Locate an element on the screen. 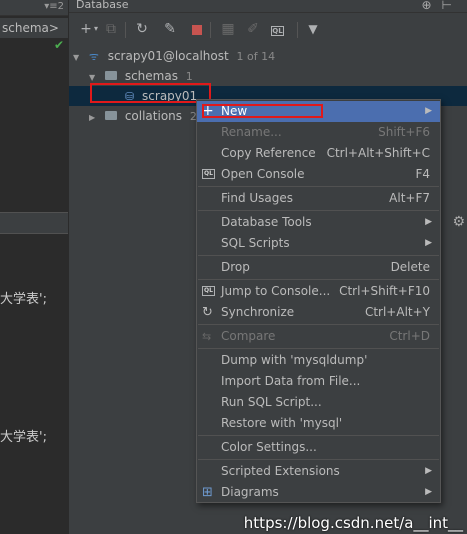 Image resolution: width=467 pixels, height=534 pixels. tree-connection: ▼ ᯤ scrapy01@localhost 1 of 14 is located at coordinates (174, 56).